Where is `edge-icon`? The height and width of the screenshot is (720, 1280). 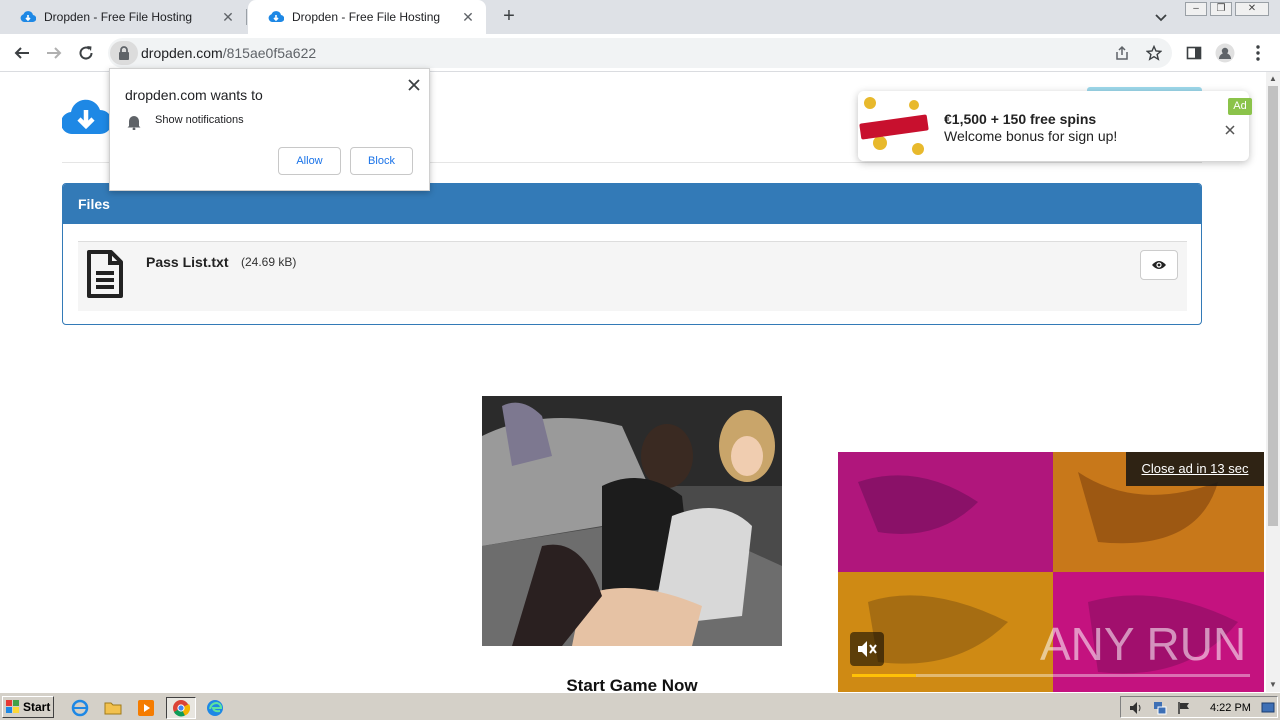 edge-icon is located at coordinates (215, 708).